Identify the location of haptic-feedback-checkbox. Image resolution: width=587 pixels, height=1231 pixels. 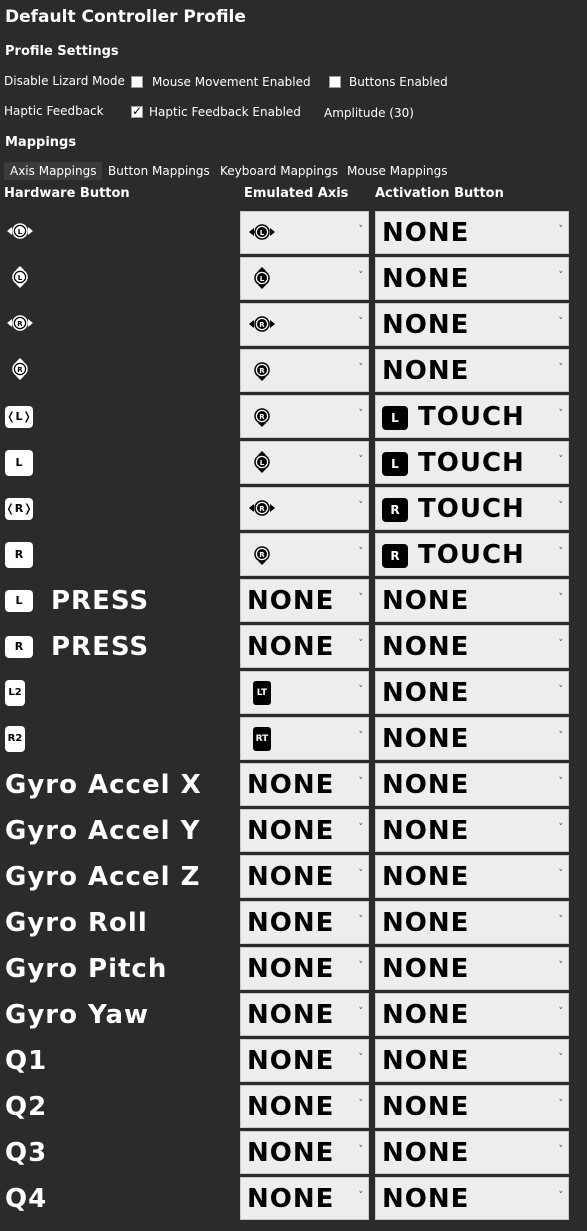
(137, 111).